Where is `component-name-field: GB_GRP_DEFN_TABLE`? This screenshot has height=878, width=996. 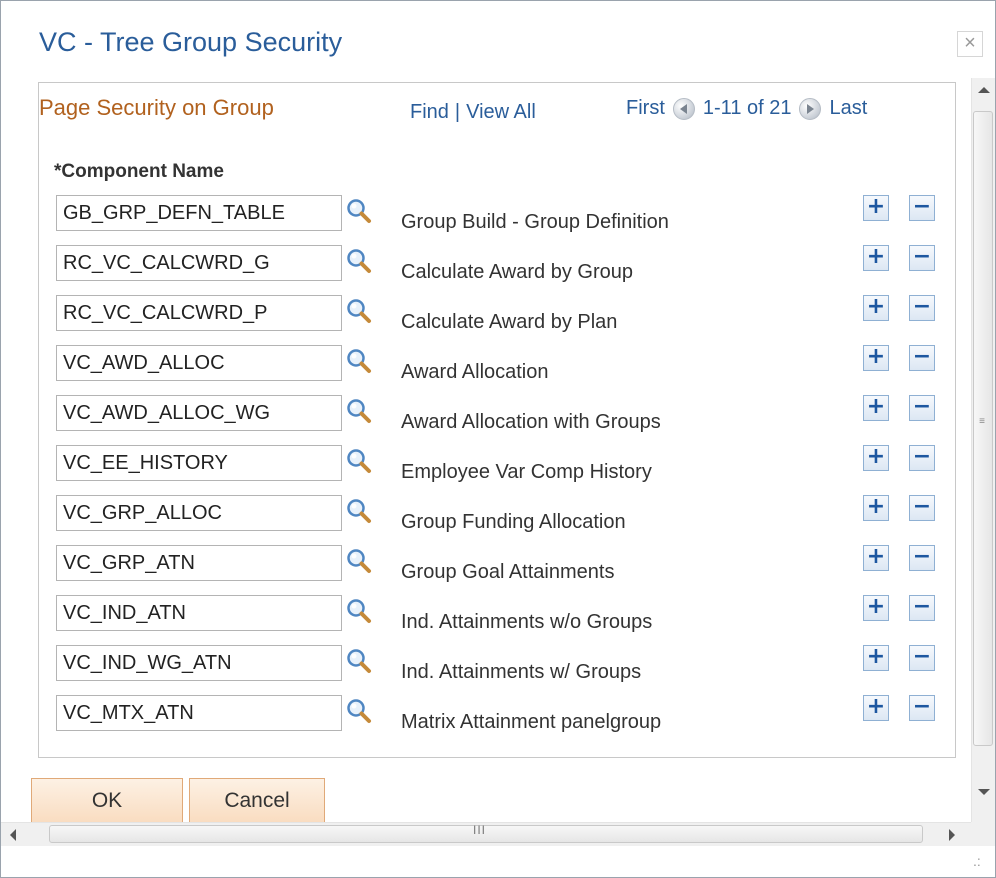 component-name-field: GB_GRP_DEFN_TABLE is located at coordinates (199, 213).